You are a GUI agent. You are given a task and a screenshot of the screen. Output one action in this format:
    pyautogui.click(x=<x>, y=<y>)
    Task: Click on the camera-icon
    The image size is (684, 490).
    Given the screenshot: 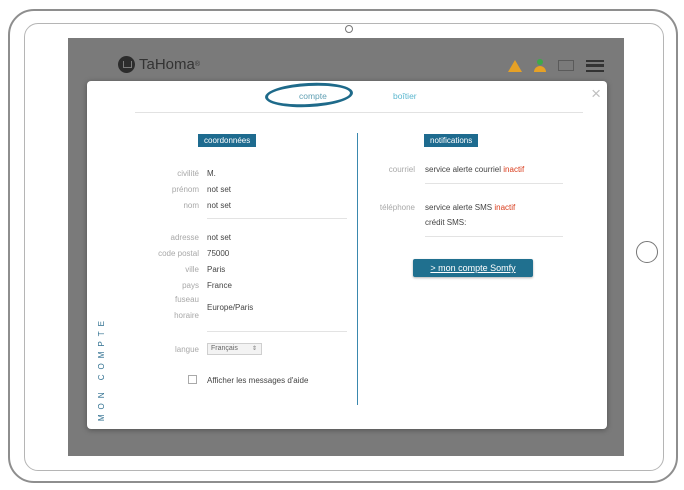 What is the action you would take?
    pyautogui.click(x=349, y=29)
    